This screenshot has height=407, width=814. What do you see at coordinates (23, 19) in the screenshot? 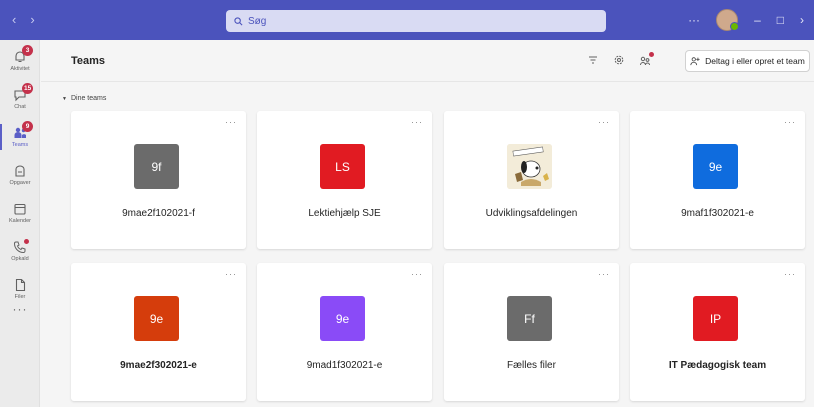
I see `nav-arrows: ‹ ›` at bounding box center [23, 19].